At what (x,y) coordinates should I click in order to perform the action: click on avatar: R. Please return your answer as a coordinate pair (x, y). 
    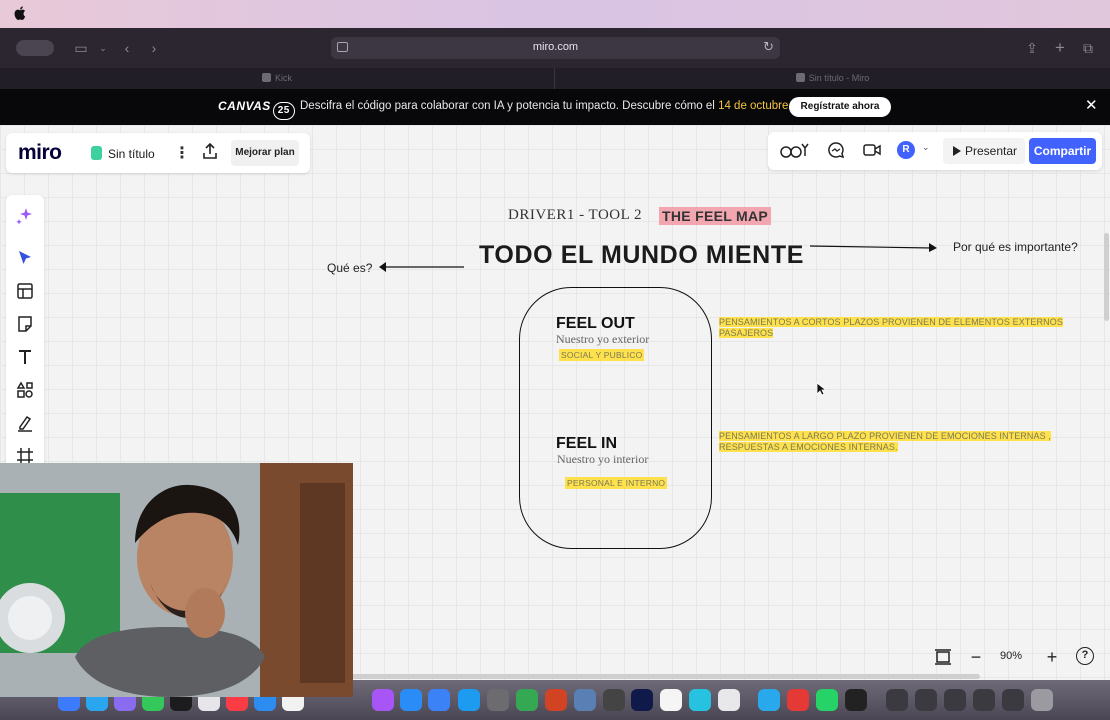
    Looking at the image, I should click on (906, 150).